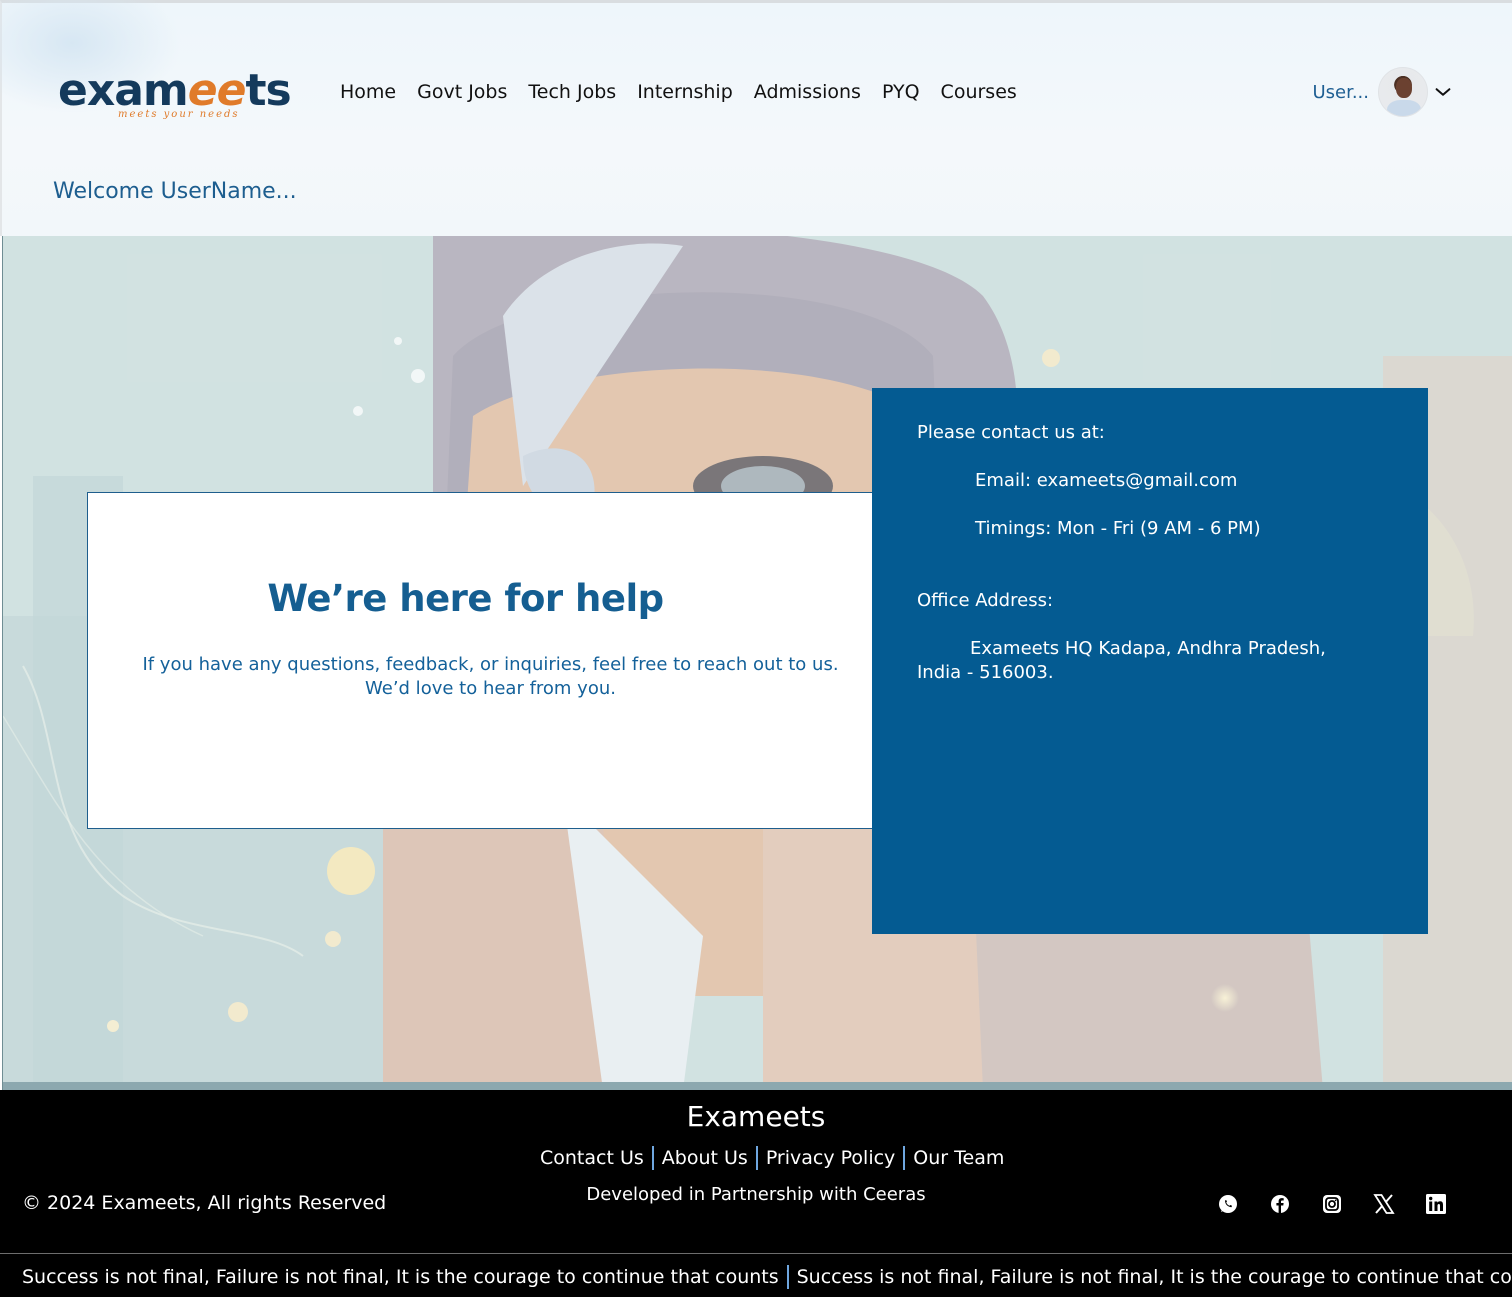 The width and height of the screenshot is (1512, 1297). Describe the element at coordinates (901, 92) in the screenshot. I see `nav-pyq: PYQ` at that location.